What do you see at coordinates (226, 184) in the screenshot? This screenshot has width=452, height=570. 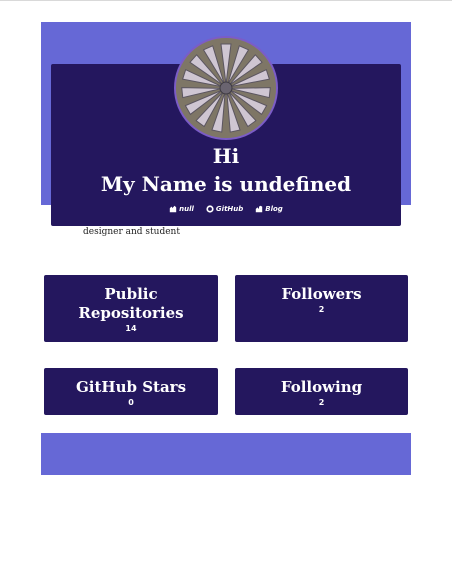 I see `name-heading: My Name is undefined` at bounding box center [226, 184].